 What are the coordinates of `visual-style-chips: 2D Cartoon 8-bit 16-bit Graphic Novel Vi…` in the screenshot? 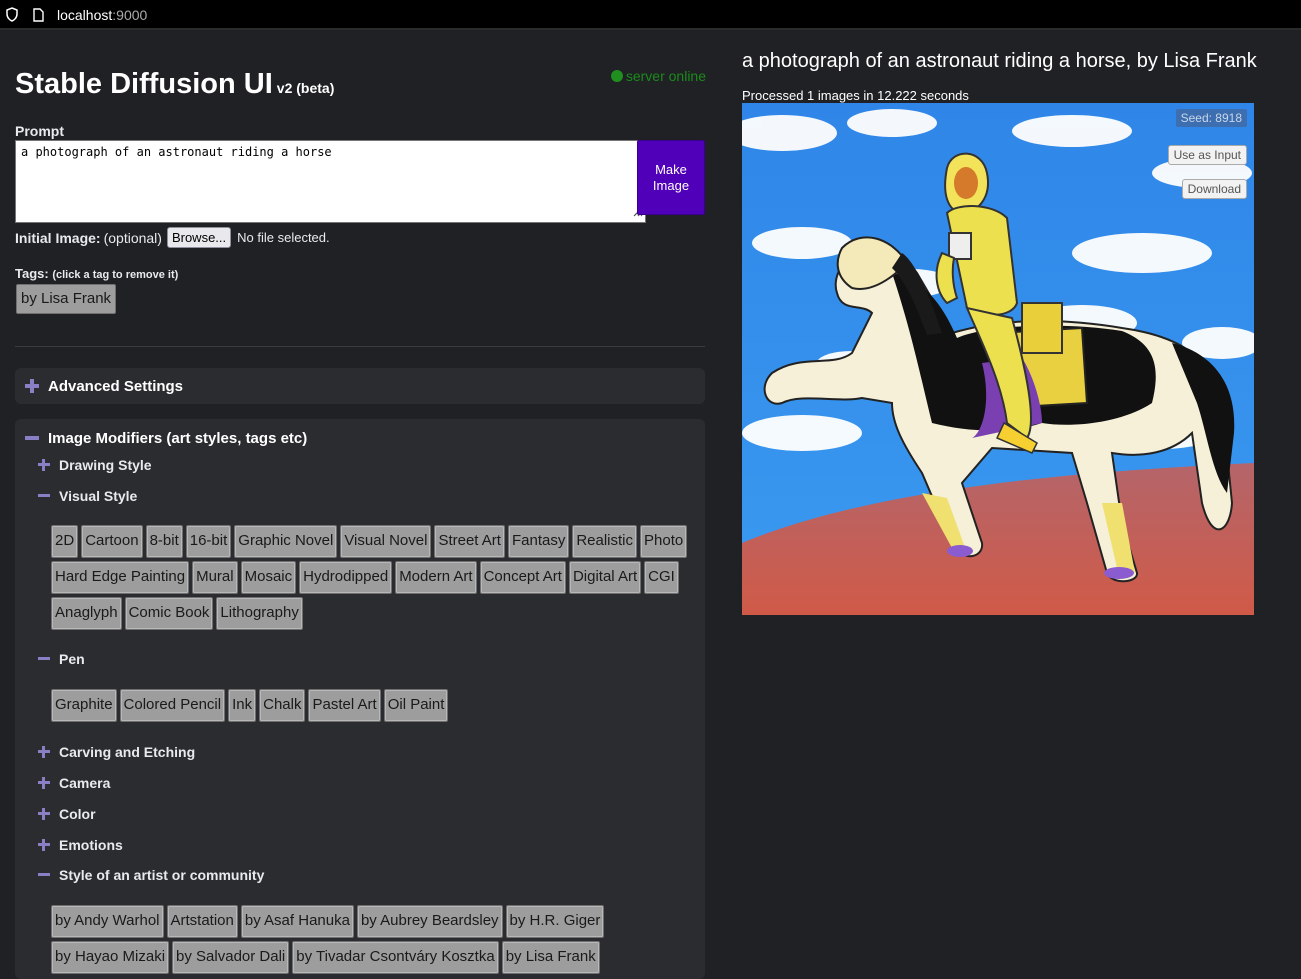 It's located at (371, 577).